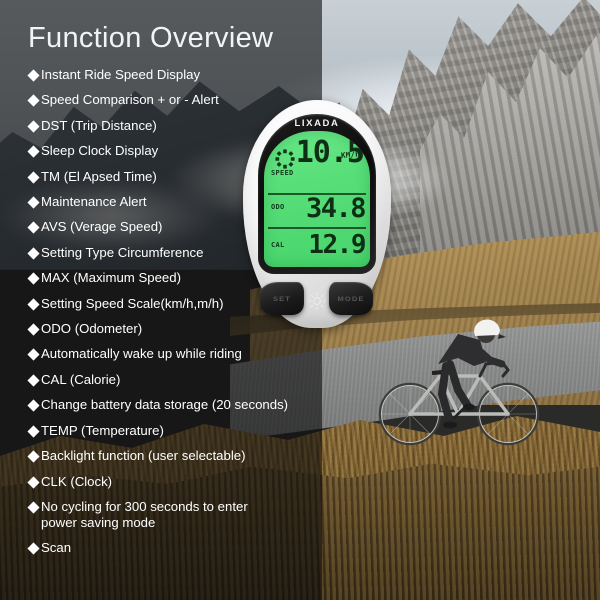  Describe the element at coordinates (122, 252) in the screenshot. I see `feature-label: Setting Type Circumference` at that location.